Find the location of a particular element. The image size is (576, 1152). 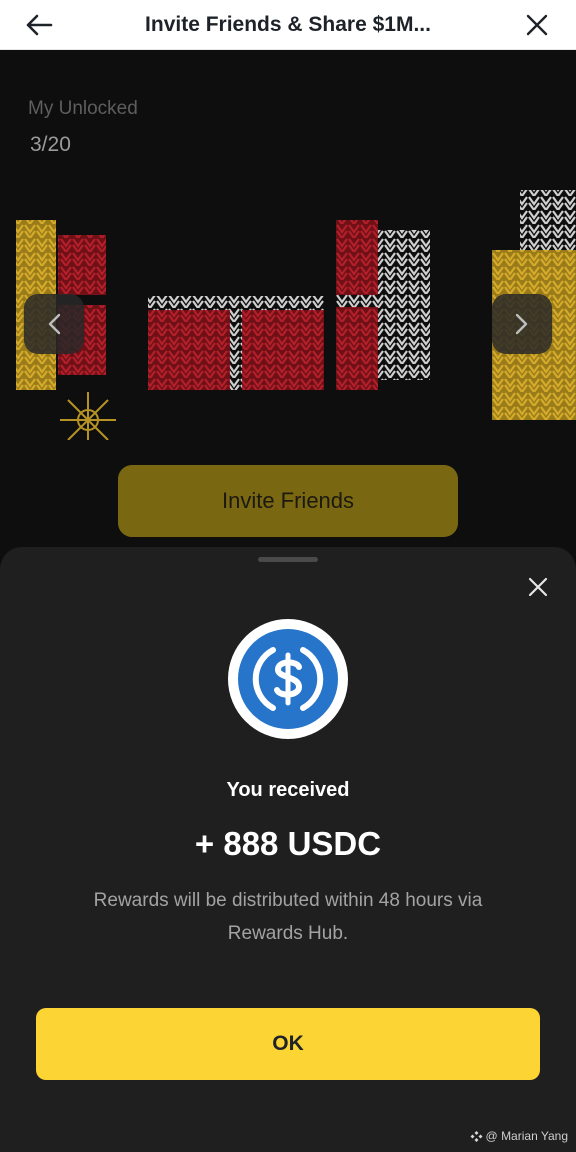

chevron-right-icon is located at coordinates (521, 324).